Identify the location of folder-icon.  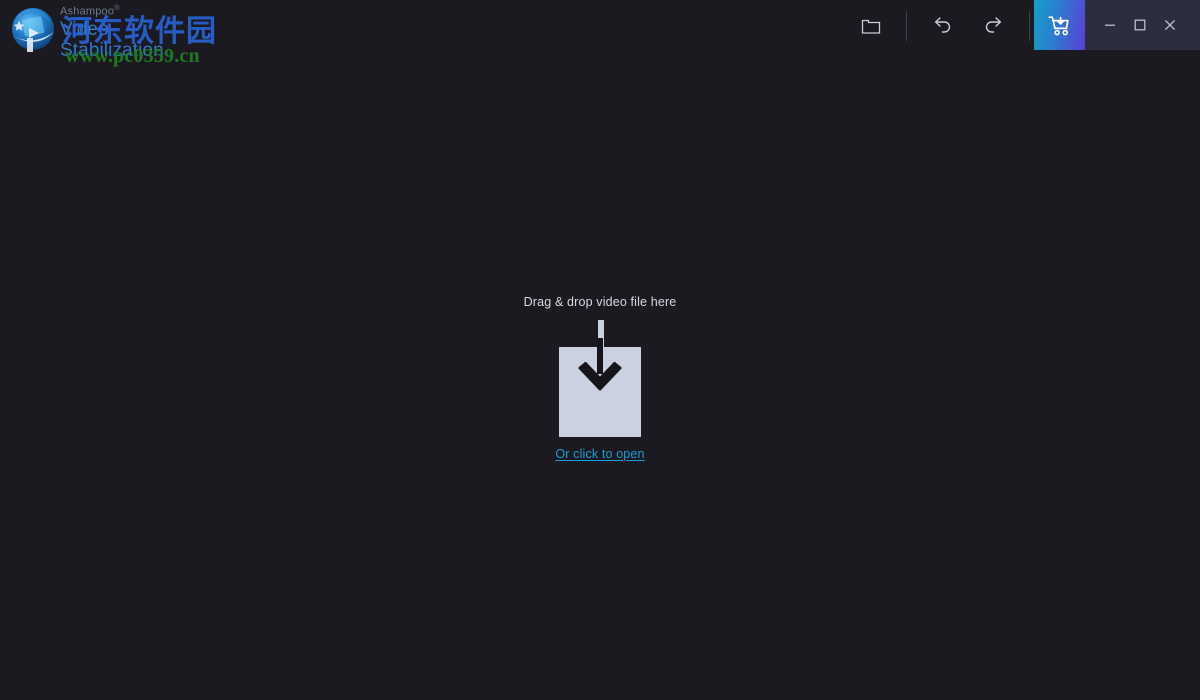
(871, 26).